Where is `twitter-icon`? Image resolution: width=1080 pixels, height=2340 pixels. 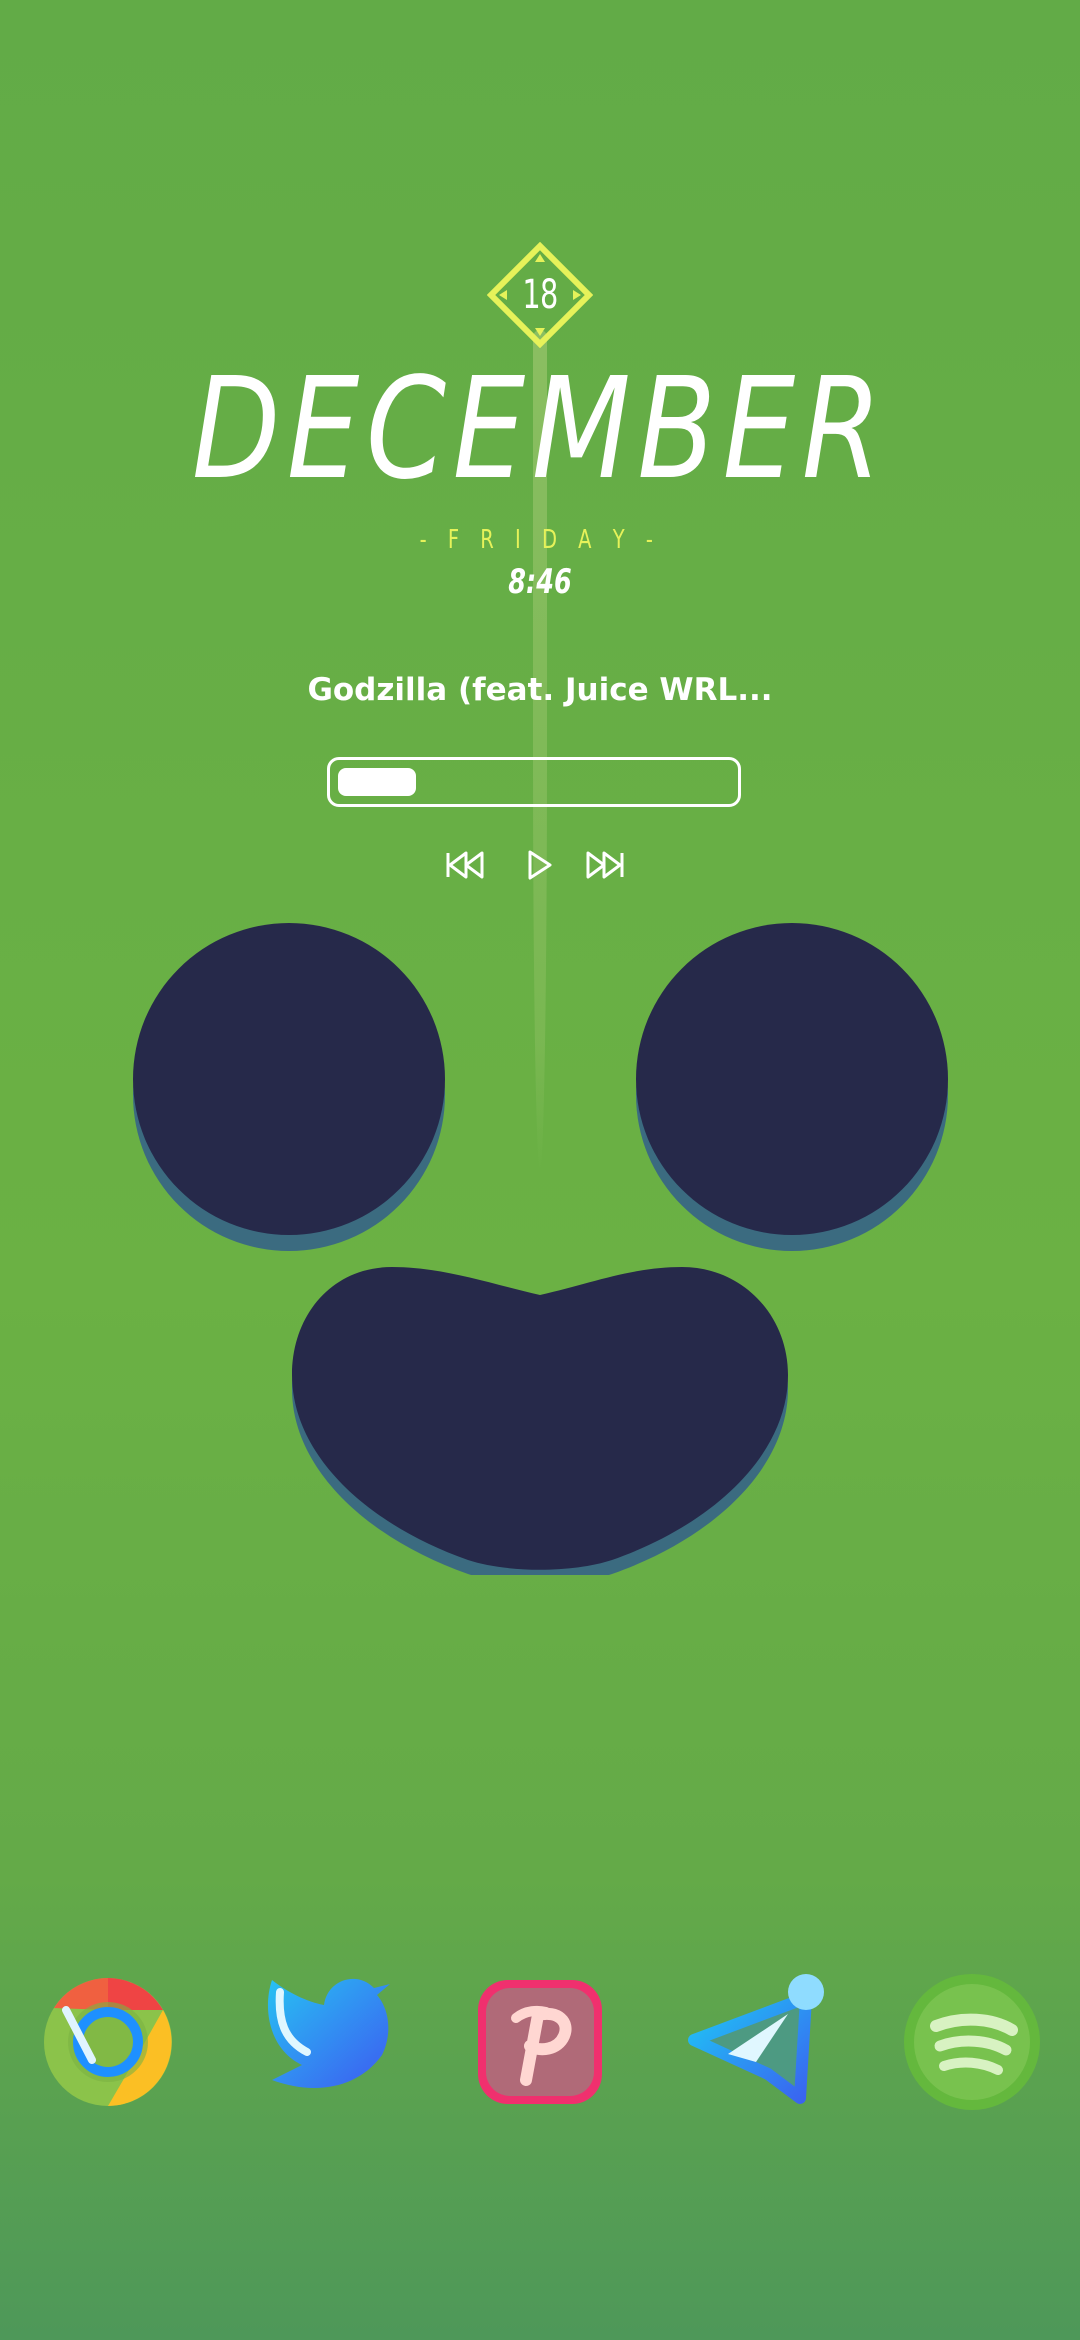
twitter-icon is located at coordinates (328, 2033).